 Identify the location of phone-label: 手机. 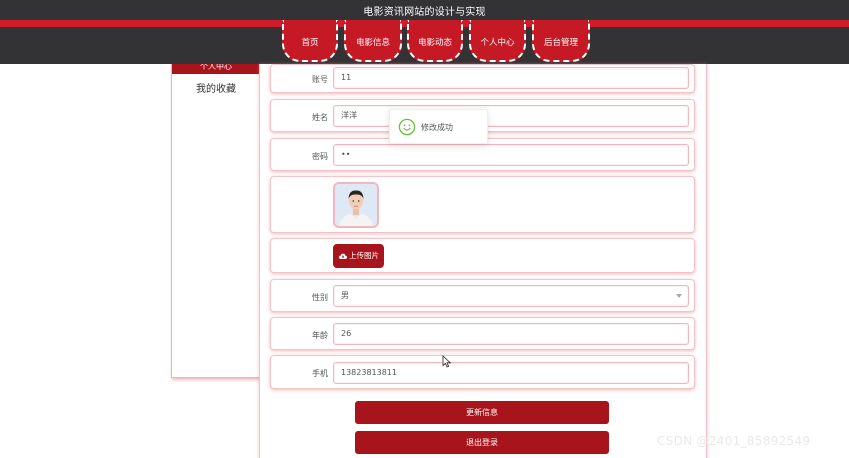
(320, 373).